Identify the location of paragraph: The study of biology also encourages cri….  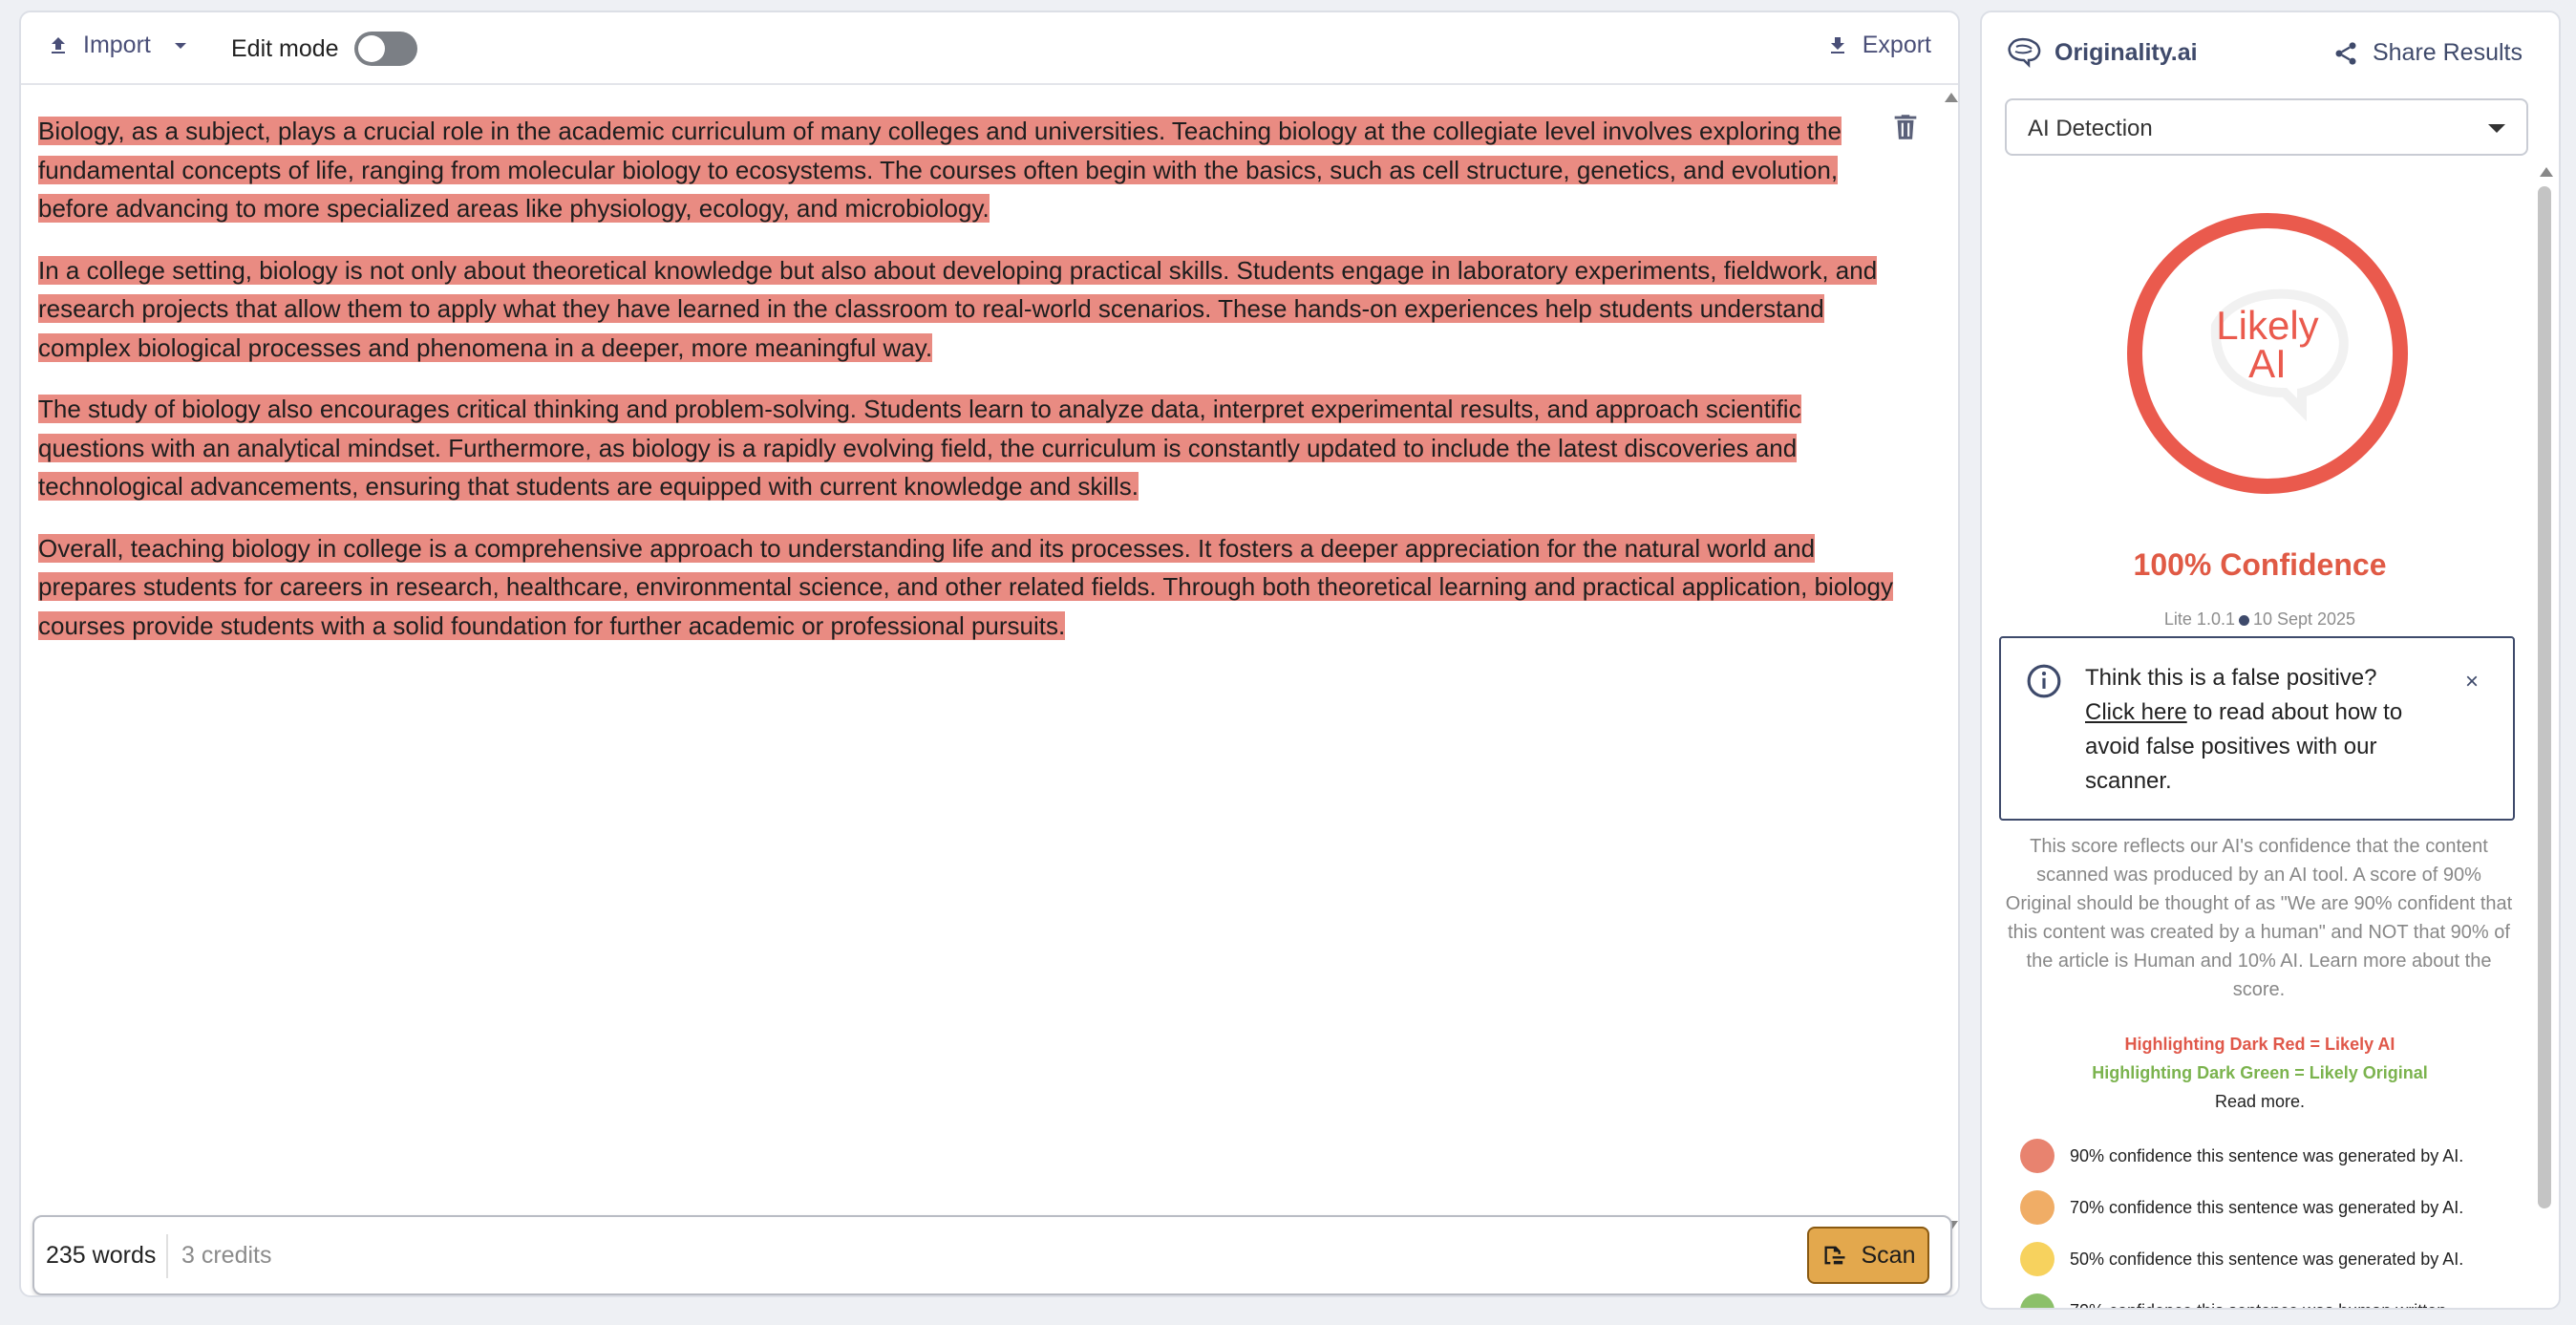
(920, 448).